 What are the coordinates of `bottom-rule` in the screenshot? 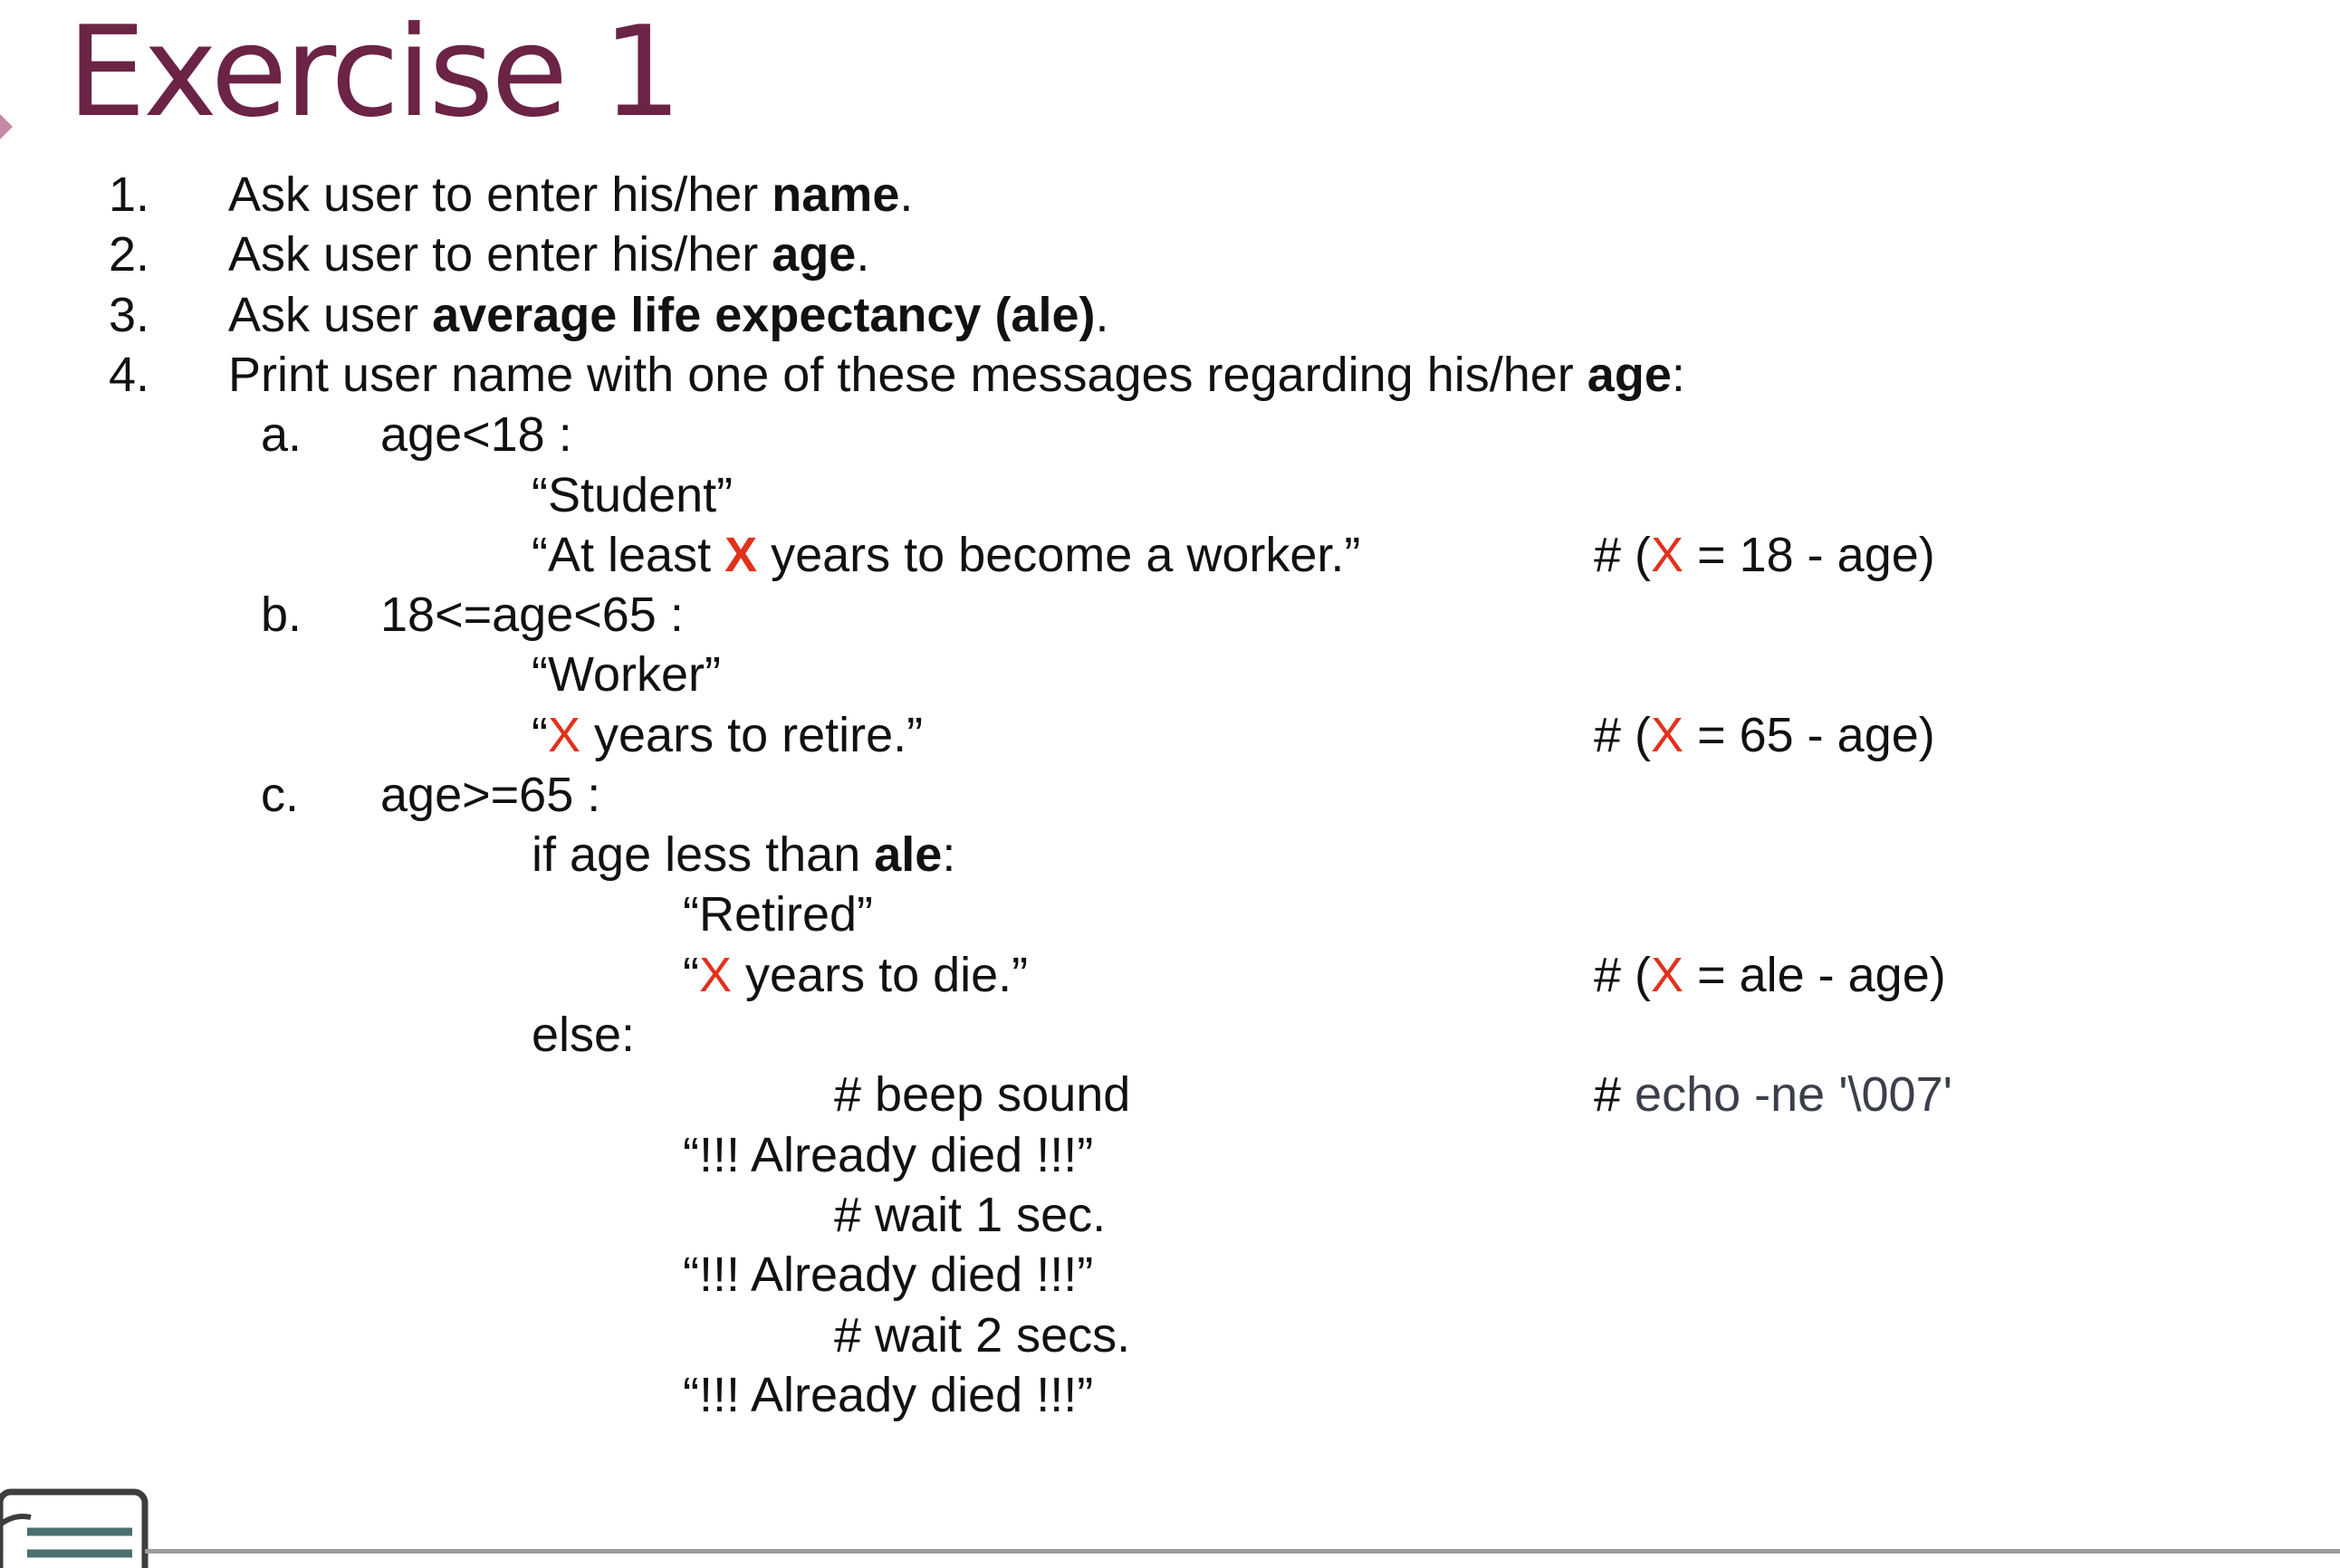 It's located at (1242, 1551).